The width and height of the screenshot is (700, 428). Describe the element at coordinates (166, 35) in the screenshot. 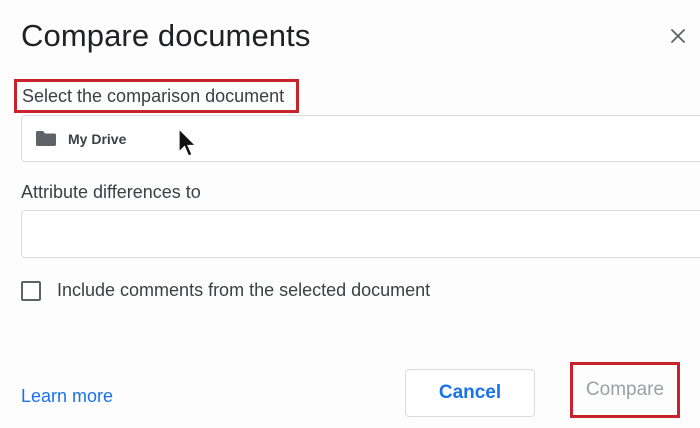

I see `dialog-title: Compare documents` at that location.